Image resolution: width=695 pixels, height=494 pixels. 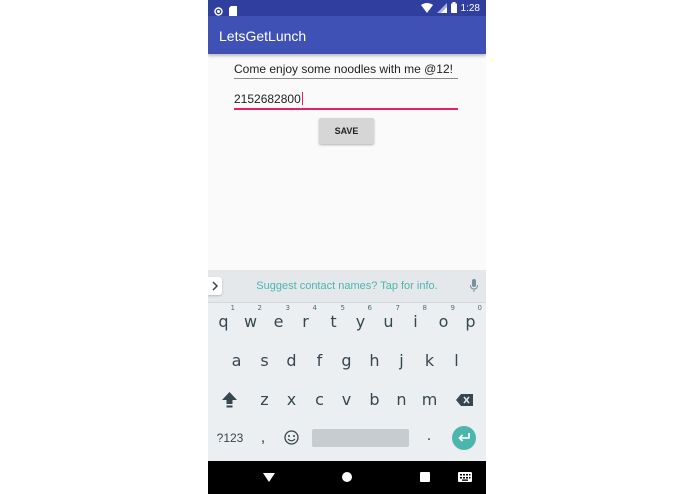 I want to click on comma-key: ,, so click(x=263, y=438).